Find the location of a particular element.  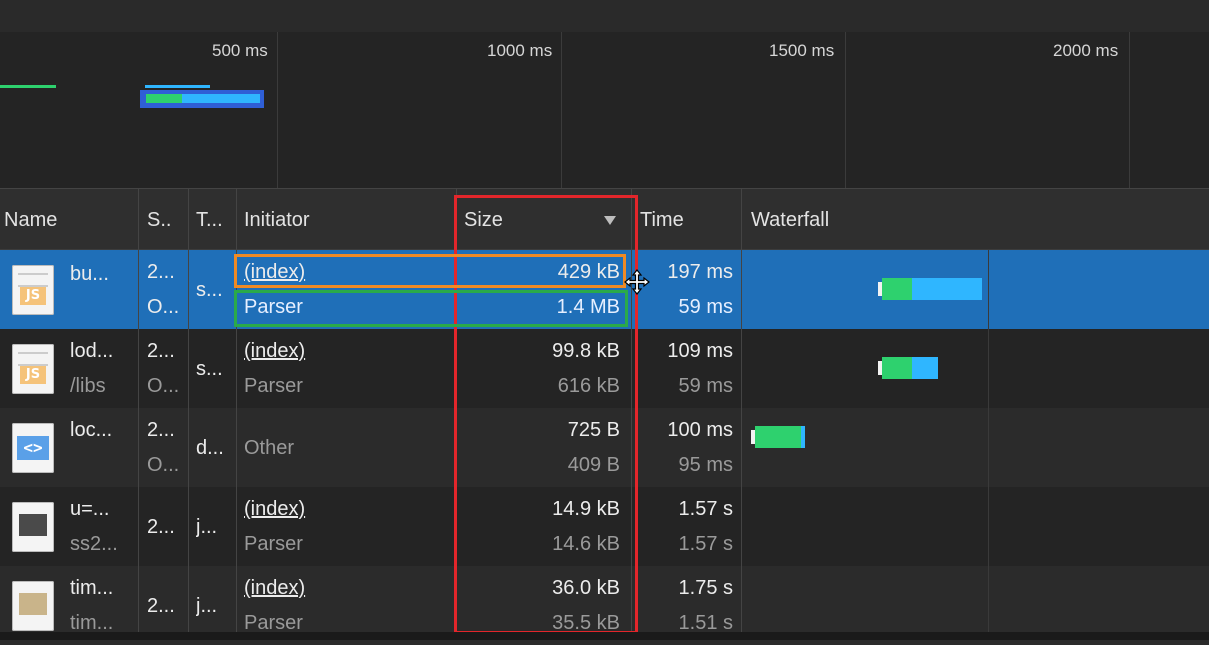

sort-descending-icon is located at coordinates (610, 220).